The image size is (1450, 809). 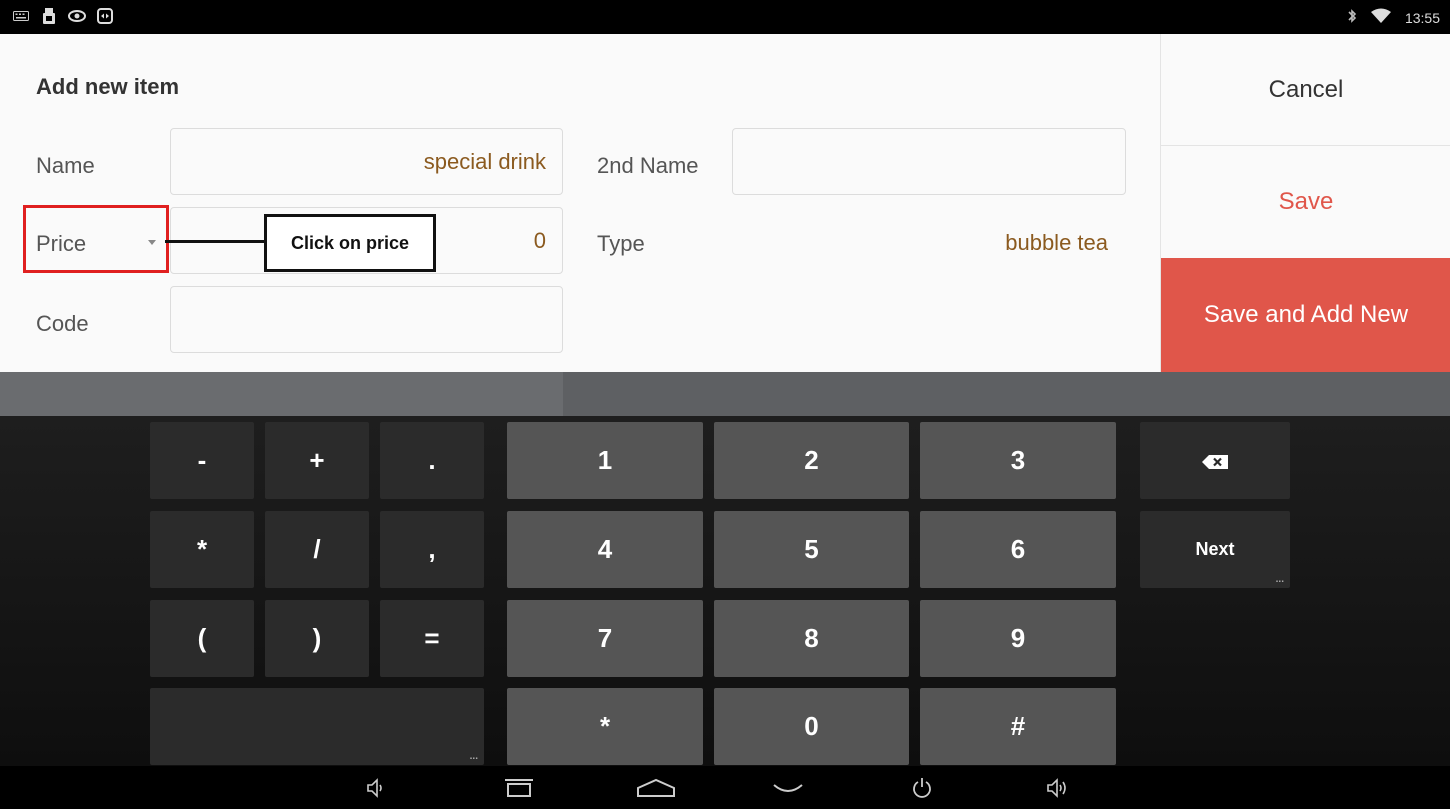 I want to click on cancel-button: Cancel, so click(x=1305, y=90).